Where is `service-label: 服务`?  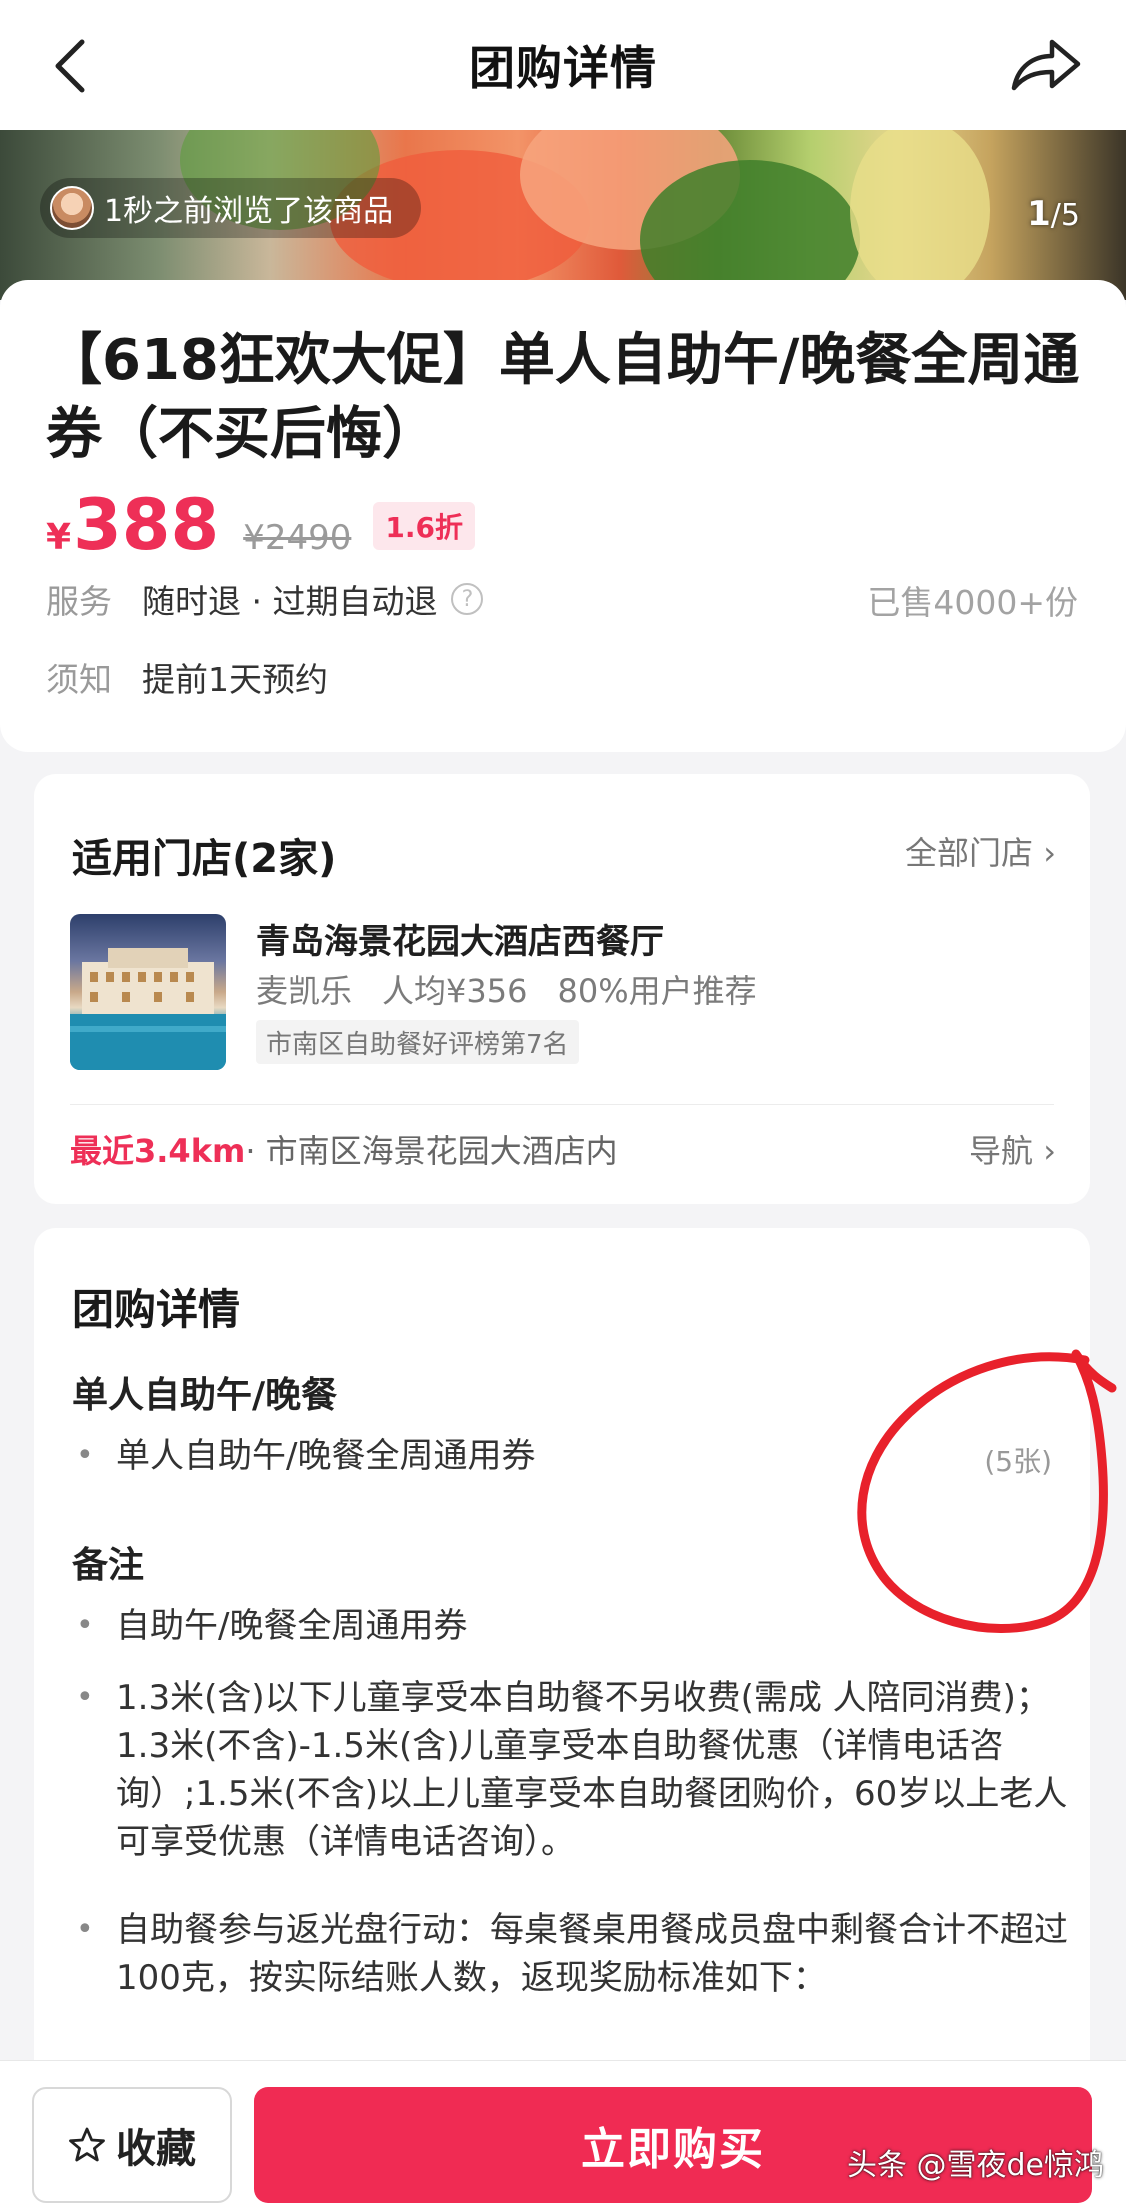 service-label: 服务 is located at coordinates (79, 601).